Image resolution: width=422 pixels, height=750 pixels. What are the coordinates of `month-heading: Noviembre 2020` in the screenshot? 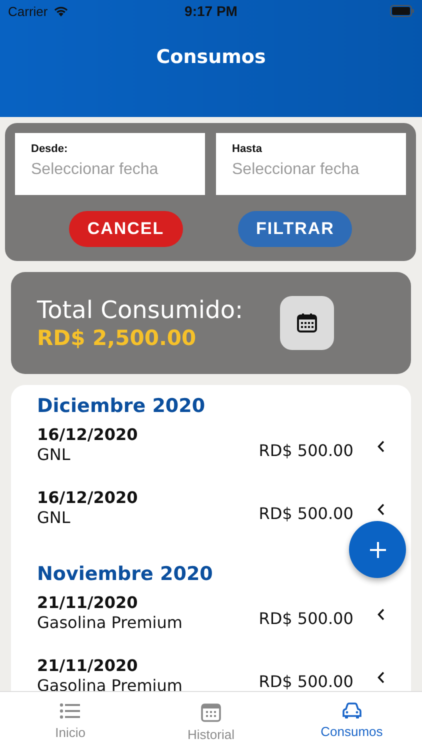 It's located at (125, 574).